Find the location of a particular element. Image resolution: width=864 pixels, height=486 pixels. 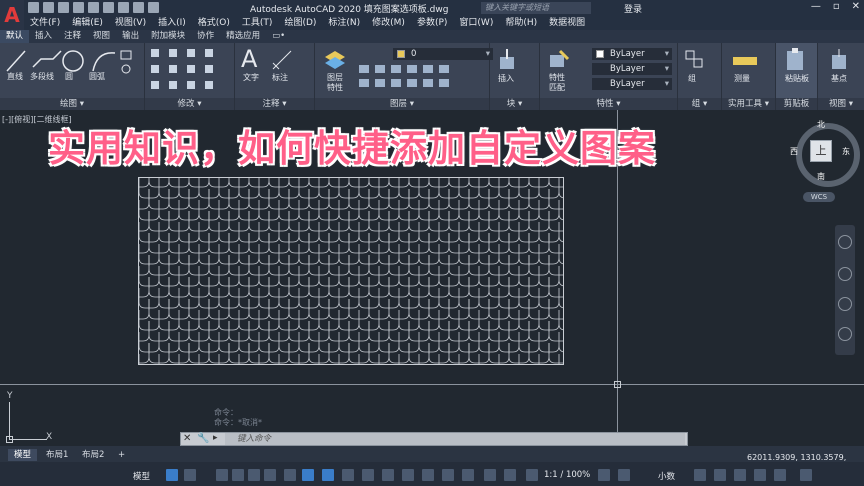

menu-file: 文件(F) is located at coordinates (45, 23).